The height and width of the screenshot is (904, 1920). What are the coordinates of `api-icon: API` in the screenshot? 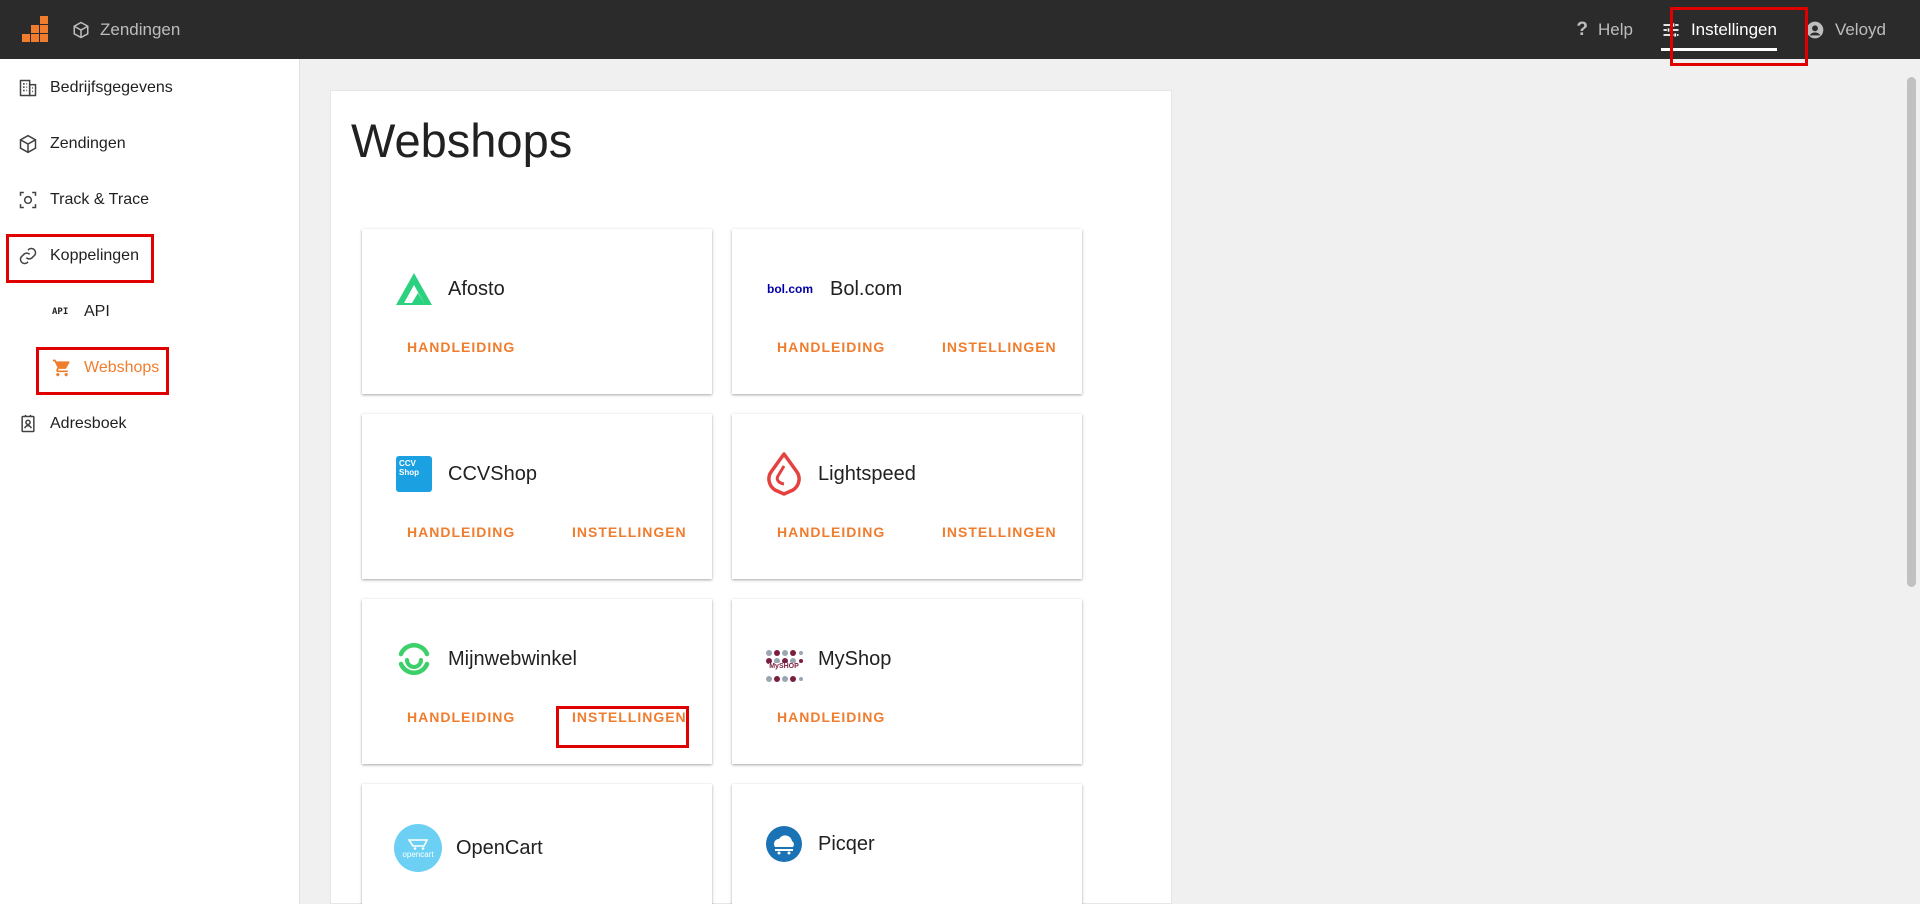 It's located at (60, 312).